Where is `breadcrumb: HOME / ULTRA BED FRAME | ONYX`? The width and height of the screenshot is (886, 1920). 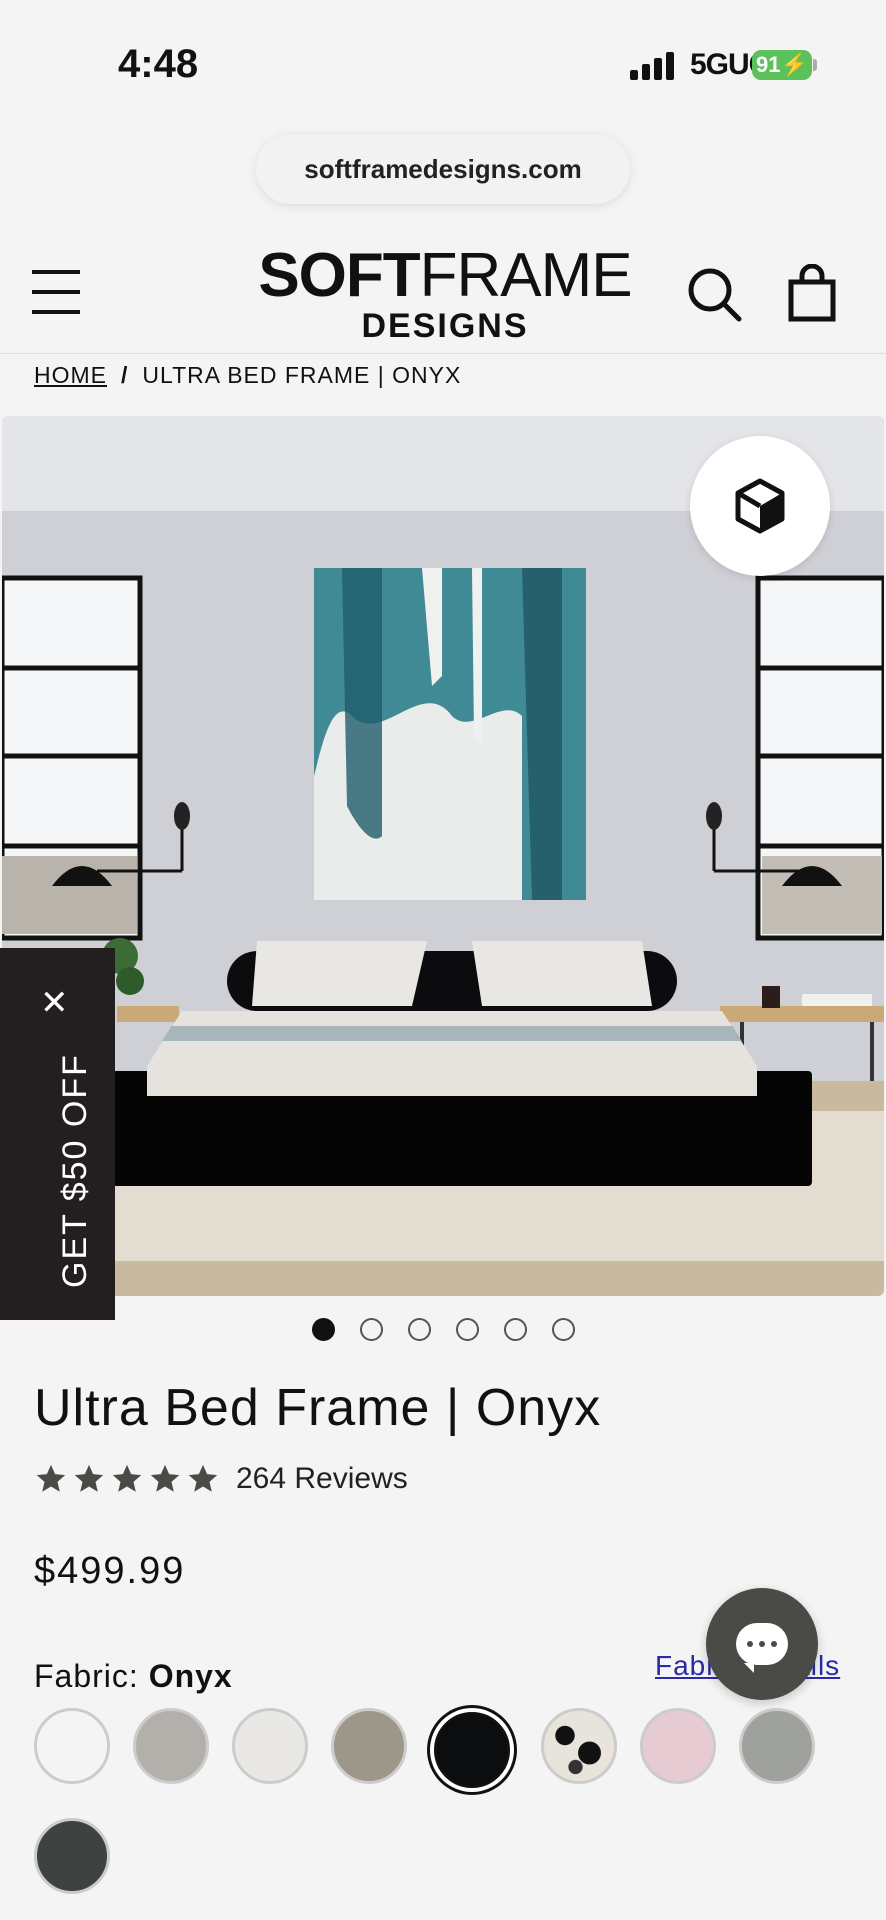
breadcrumb: HOME / ULTRA BED FRAME | ONYX is located at coordinates (247, 375).